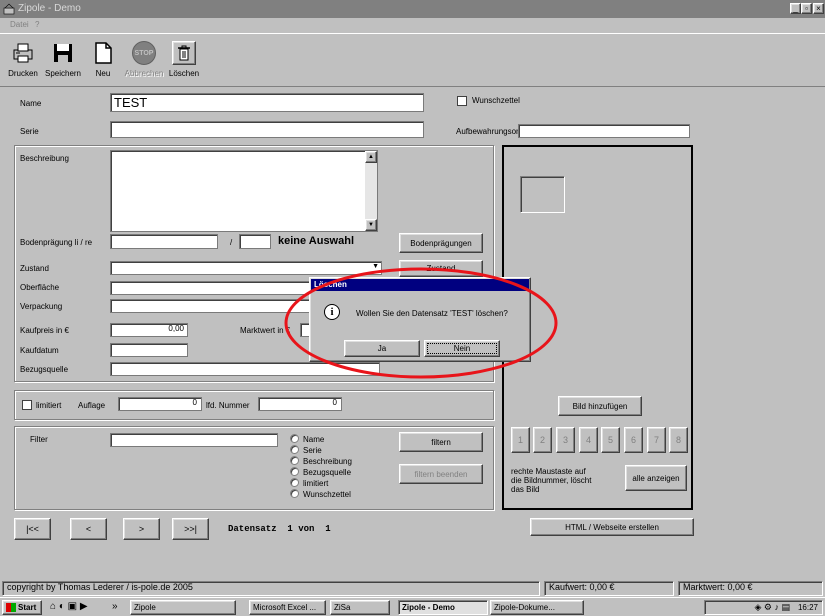 This screenshot has height=616, width=825. What do you see at coordinates (34, 268) in the screenshot?
I see `condition-label: Zustand` at bounding box center [34, 268].